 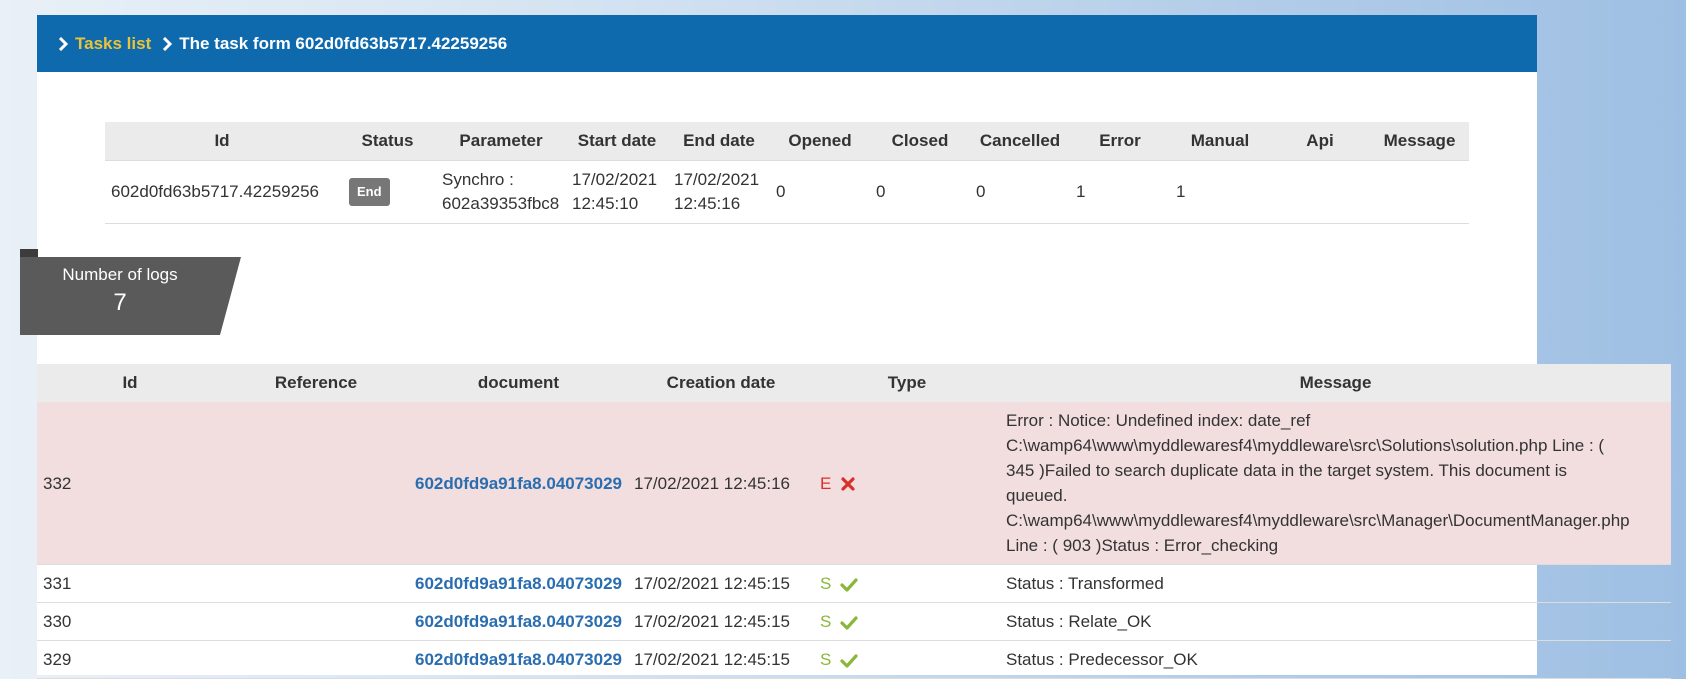 What do you see at coordinates (721, 383) in the screenshot?
I see `column-header-creation-date: Creation date` at bounding box center [721, 383].